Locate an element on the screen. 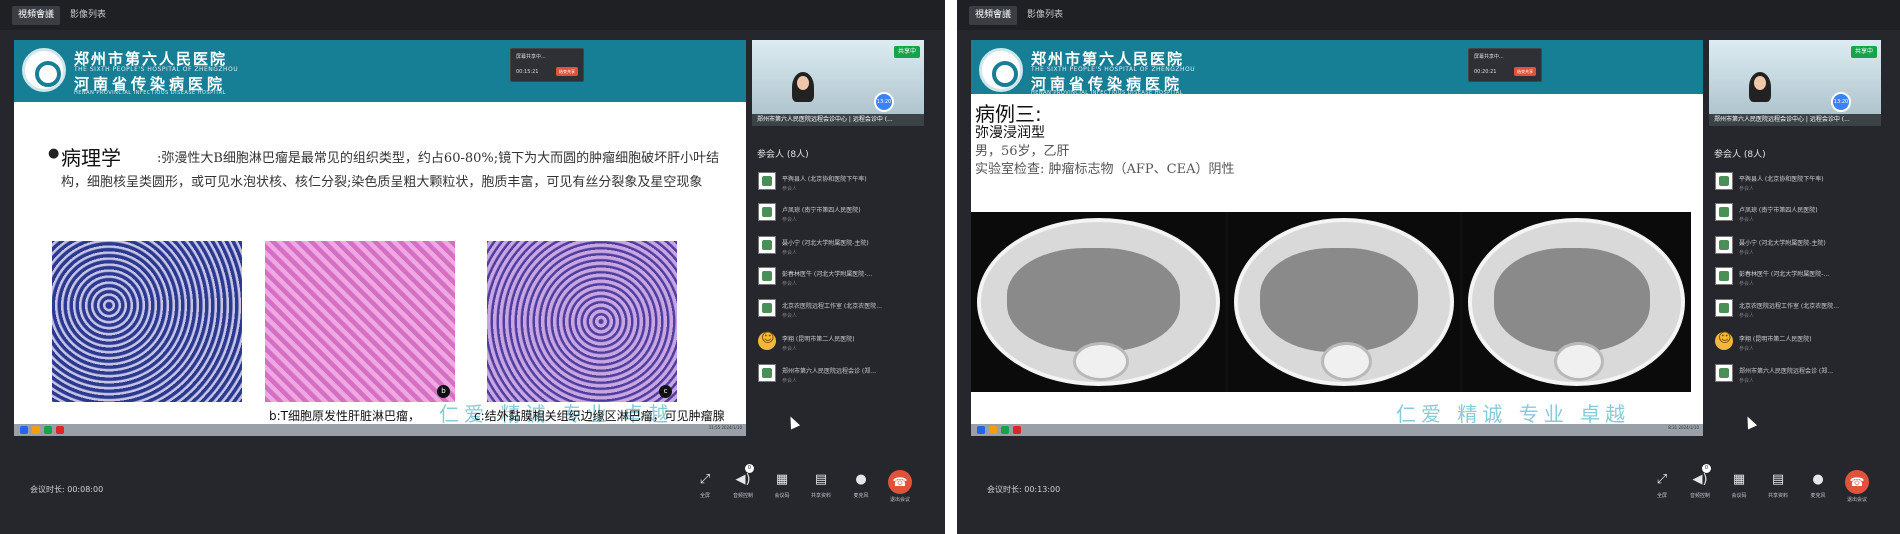 The image size is (1900, 534). meeting-duration: 会议时长: 00:13:00 is located at coordinates (1024, 489).